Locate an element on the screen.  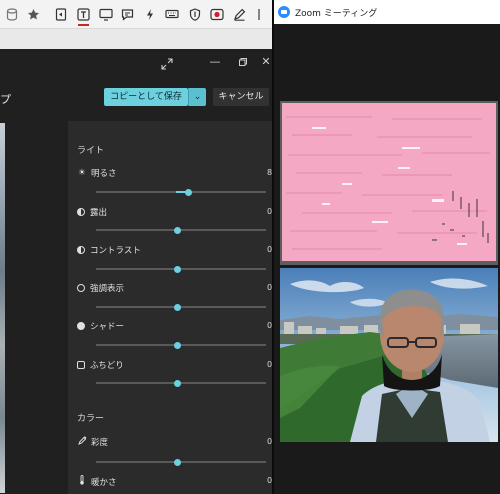
adjustment-saturation: 彩度 is located at coordinates (92, 442).